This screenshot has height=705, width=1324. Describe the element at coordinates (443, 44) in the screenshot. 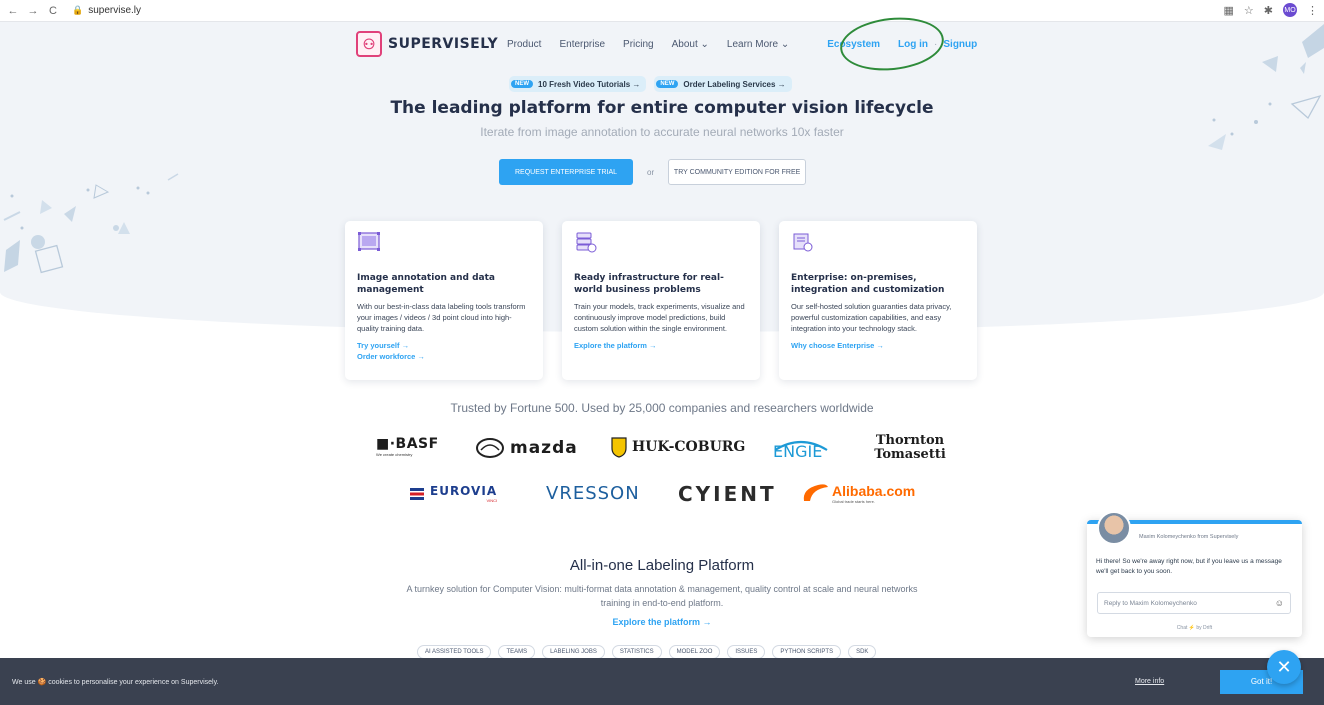

I see `logo-text: SUPERVISELY` at that location.